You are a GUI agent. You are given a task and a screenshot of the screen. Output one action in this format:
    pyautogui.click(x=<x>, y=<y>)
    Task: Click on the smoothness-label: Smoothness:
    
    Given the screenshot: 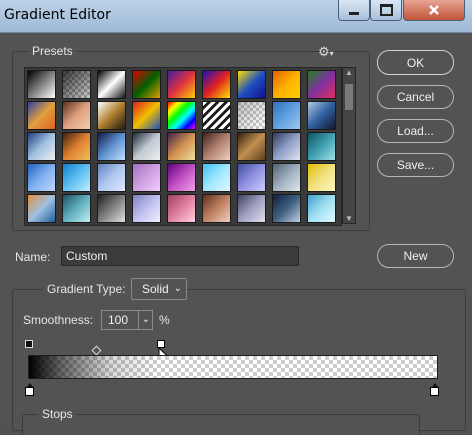 What is the action you would take?
    pyautogui.click(x=58, y=320)
    